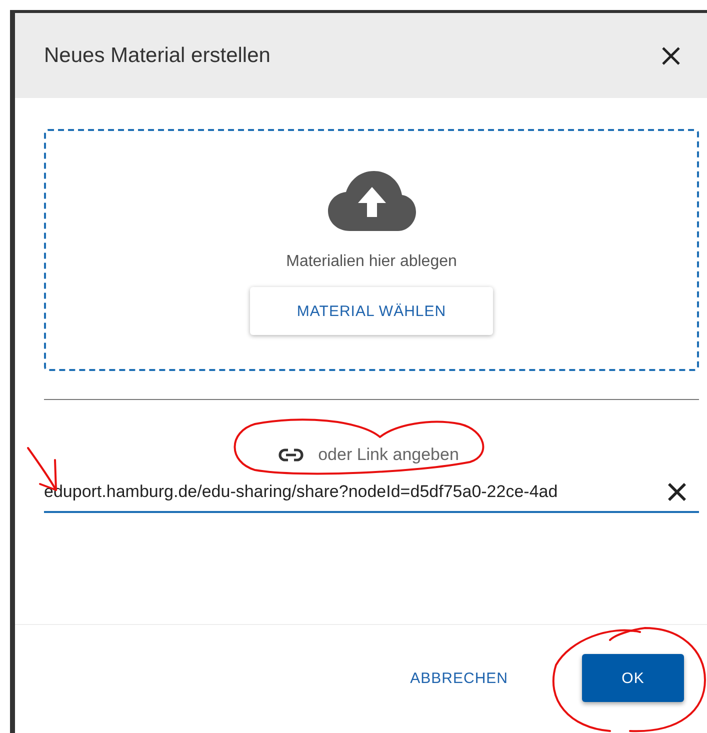 The image size is (707, 733). What do you see at coordinates (372, 201) in the screenshot?
I see `cloud-upload-icon` at bounding box center [372, 201].